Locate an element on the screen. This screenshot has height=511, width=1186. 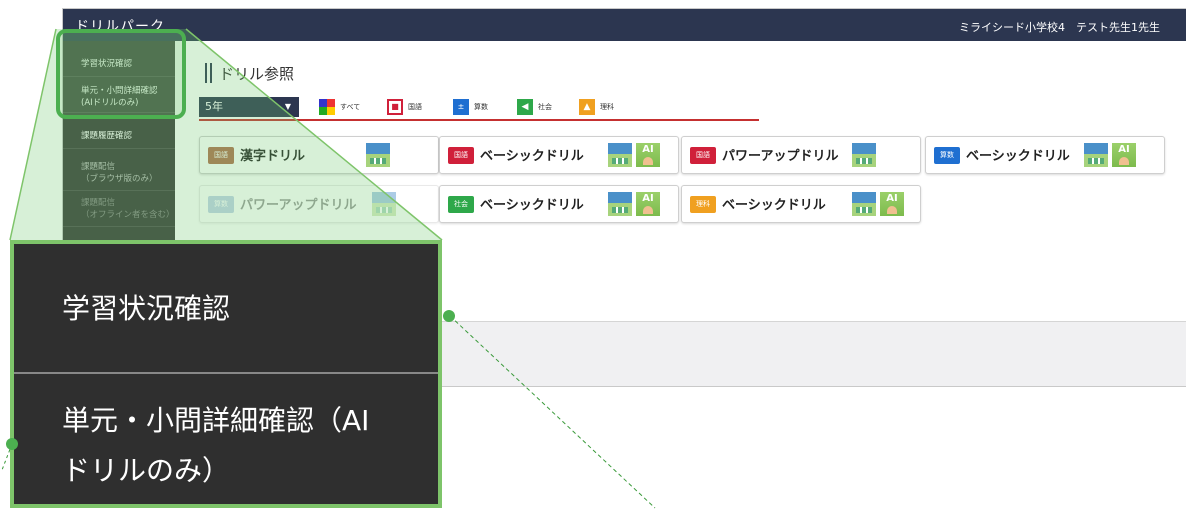
sidebar-item-assignment-history: 課題履歴確認 is located at coordinates (119, 136).